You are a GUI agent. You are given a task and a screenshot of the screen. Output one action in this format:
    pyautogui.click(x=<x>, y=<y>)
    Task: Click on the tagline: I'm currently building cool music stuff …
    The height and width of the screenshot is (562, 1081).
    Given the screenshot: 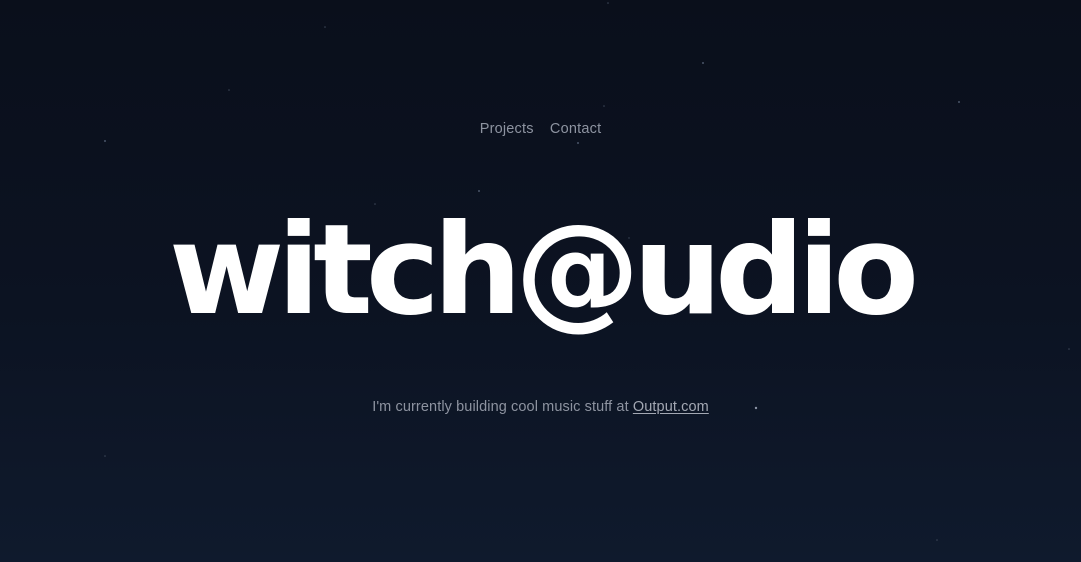 What is the action you would take?
    pyautogui.click(x=540, y=407)
    